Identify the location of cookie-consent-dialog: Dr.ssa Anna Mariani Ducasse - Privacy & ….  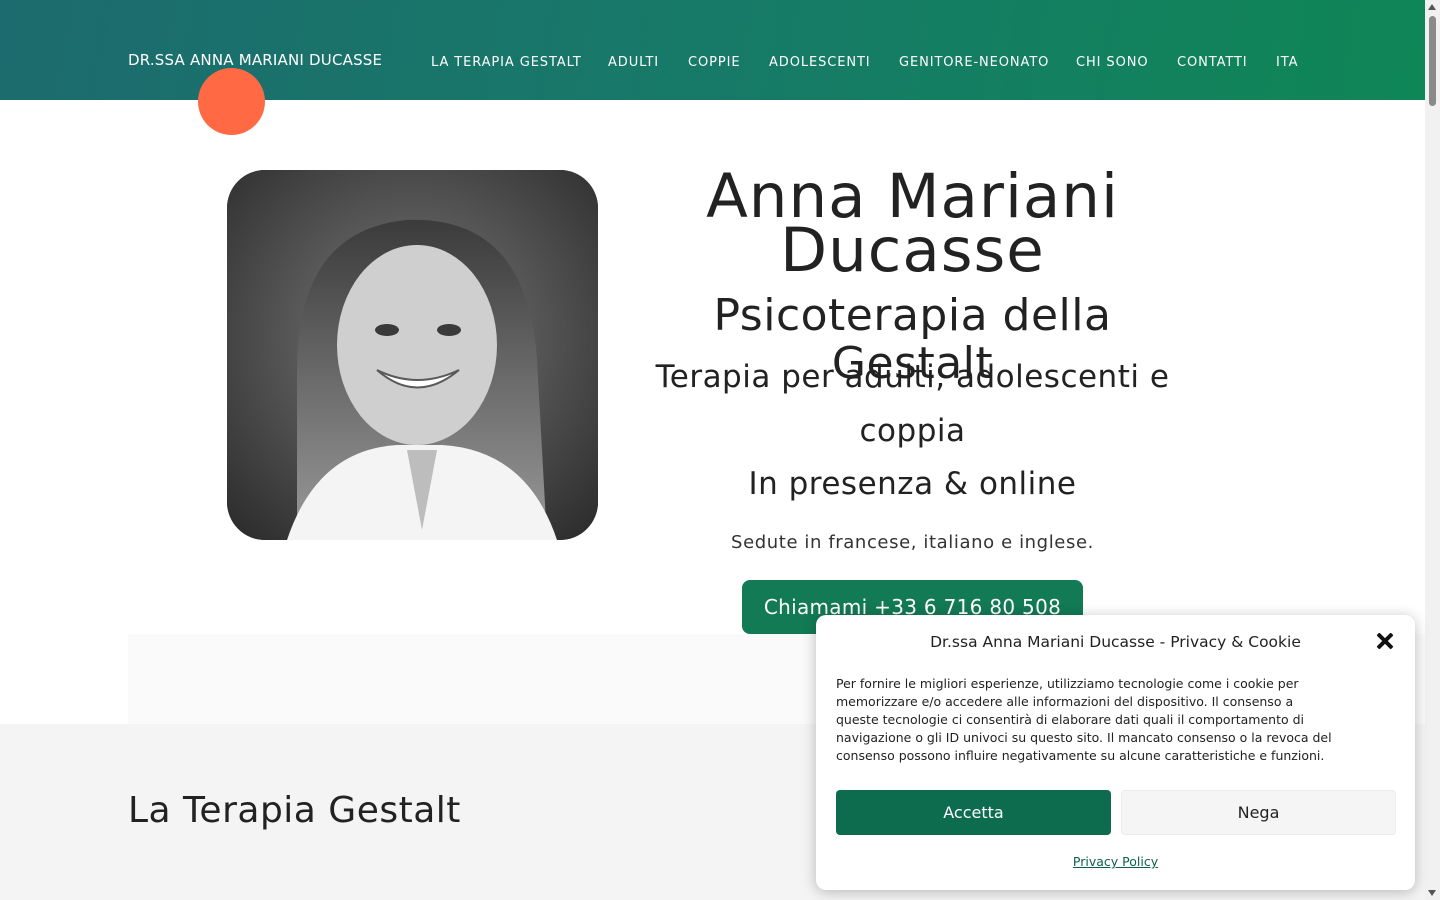
(1115, 752).